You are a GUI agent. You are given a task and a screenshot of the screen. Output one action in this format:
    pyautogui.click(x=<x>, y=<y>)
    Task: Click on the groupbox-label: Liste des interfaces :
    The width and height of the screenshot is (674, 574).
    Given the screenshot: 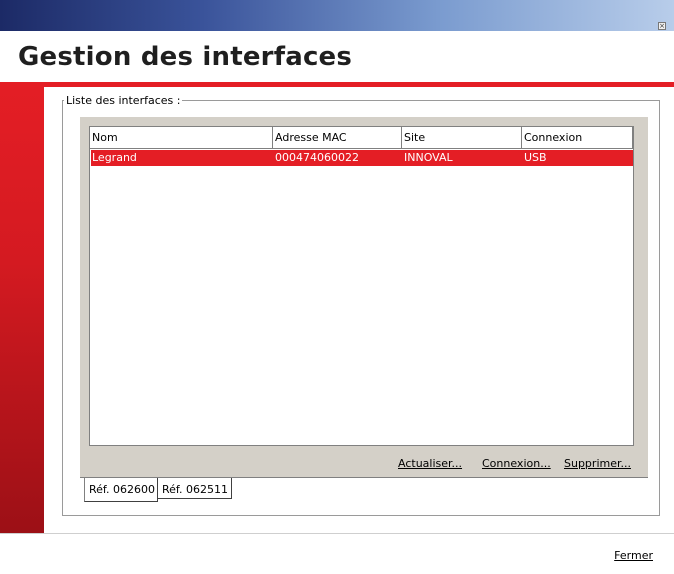 What is the action you would take?
    pyautogui.click(x=123, y=100)
    